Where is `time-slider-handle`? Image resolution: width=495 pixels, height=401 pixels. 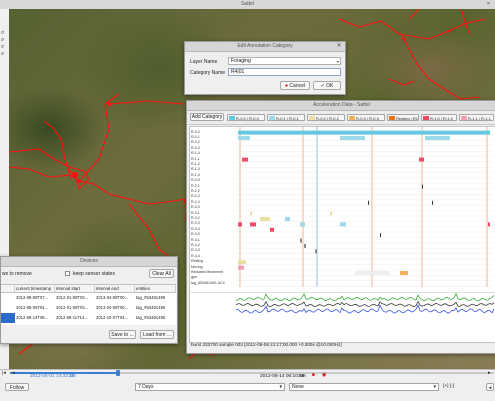
time-slider-handle is located at coordinates (118, 373).